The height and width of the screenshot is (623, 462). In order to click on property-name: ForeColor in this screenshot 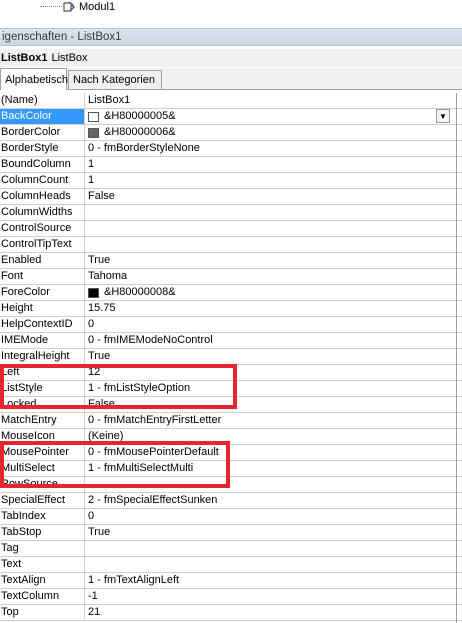, I will do `click(42, 292)`.